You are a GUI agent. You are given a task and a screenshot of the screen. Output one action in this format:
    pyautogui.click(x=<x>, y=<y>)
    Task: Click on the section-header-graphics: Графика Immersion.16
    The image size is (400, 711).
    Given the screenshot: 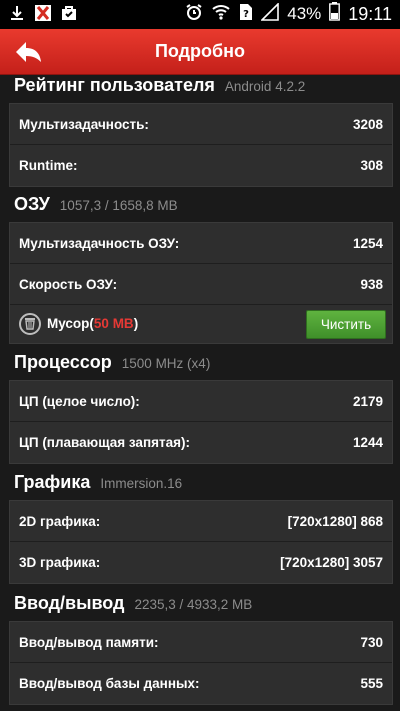 What is the action you would take?
    pyautogui.click(x=98, y=482)
    